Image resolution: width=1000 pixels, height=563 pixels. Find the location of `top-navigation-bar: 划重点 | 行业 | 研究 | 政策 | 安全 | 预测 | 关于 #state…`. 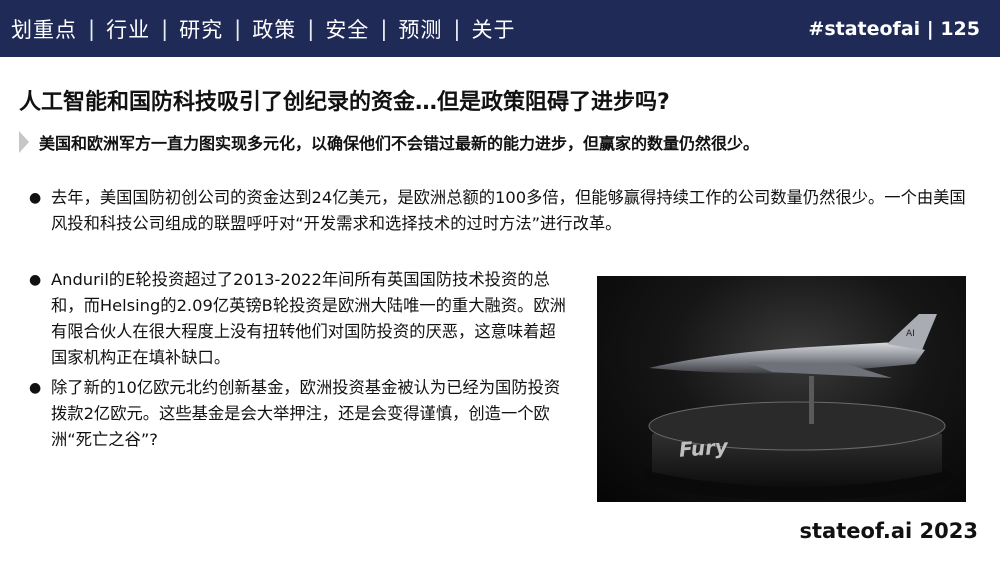

top-navigation-bar: 划重点 | 行业 | 研究 | 政策 | 安全 | 预测 | 关于 #state… is located at coordinates (500, 28).